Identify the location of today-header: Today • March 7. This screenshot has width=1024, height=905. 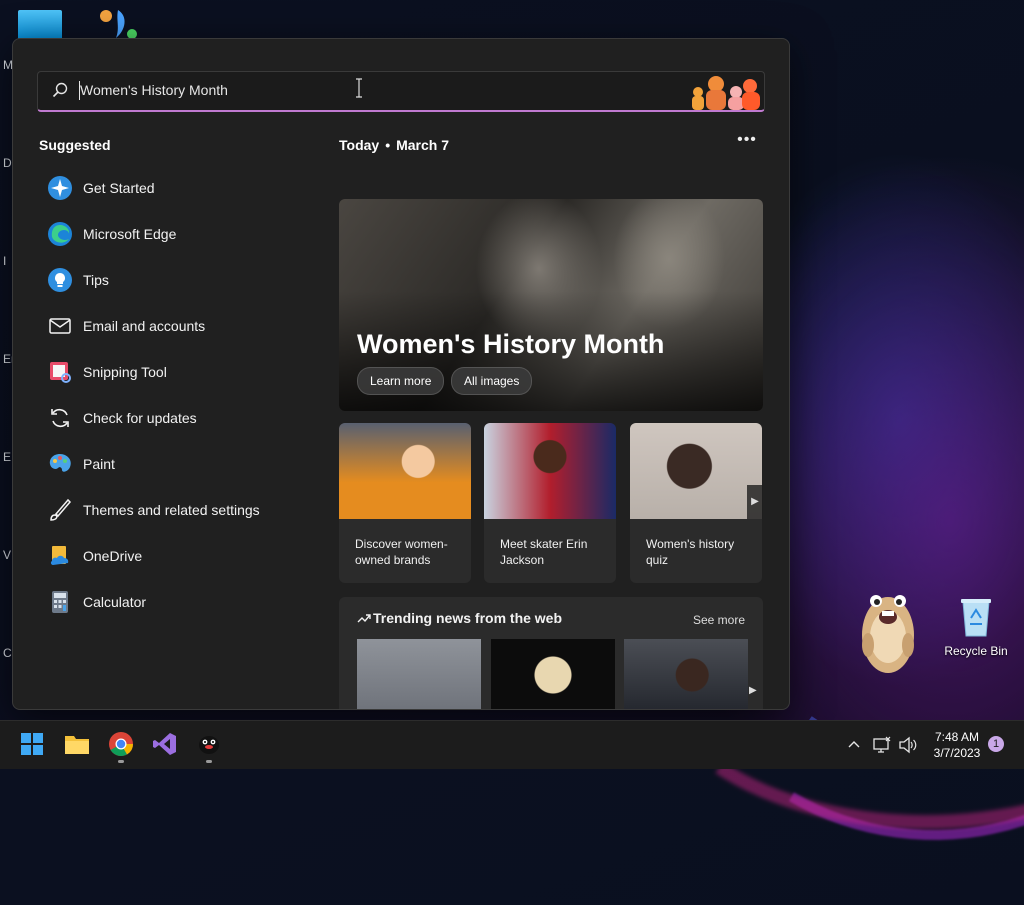
(394, 145).